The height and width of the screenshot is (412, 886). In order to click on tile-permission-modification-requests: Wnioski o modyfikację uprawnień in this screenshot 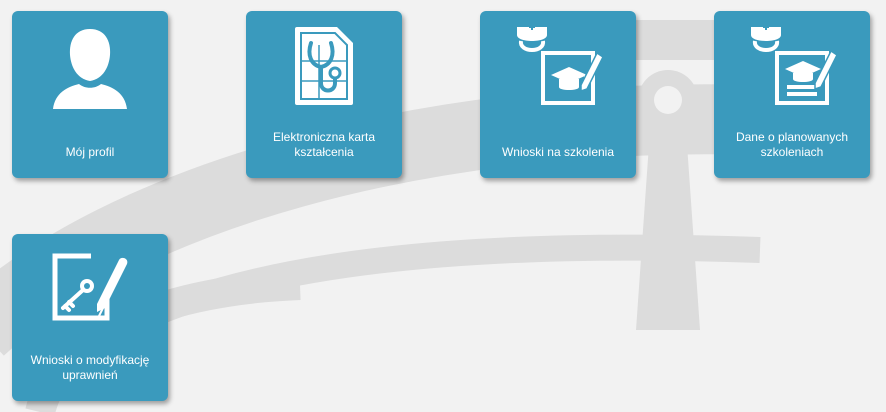, I will do `click(90, 317)`.